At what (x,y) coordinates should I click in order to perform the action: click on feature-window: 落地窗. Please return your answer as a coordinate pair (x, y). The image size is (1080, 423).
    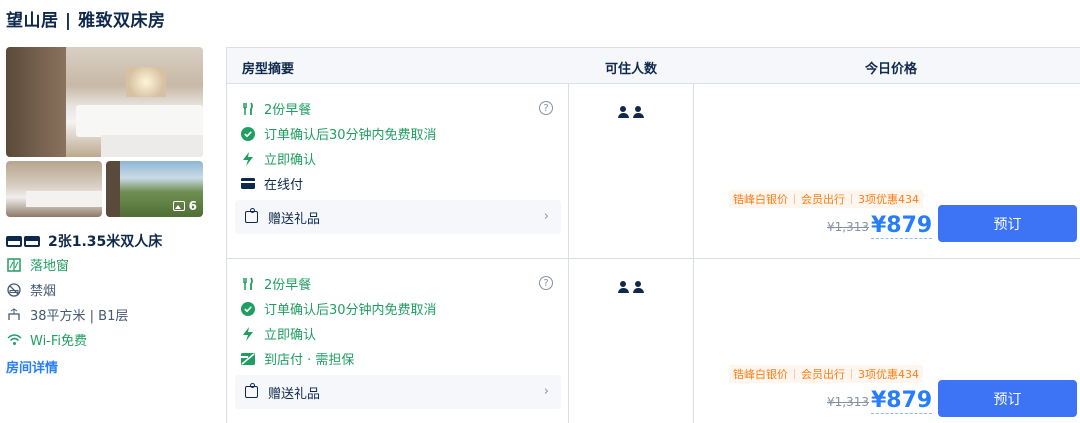
    Looking at the image, I should click on (37, 264).